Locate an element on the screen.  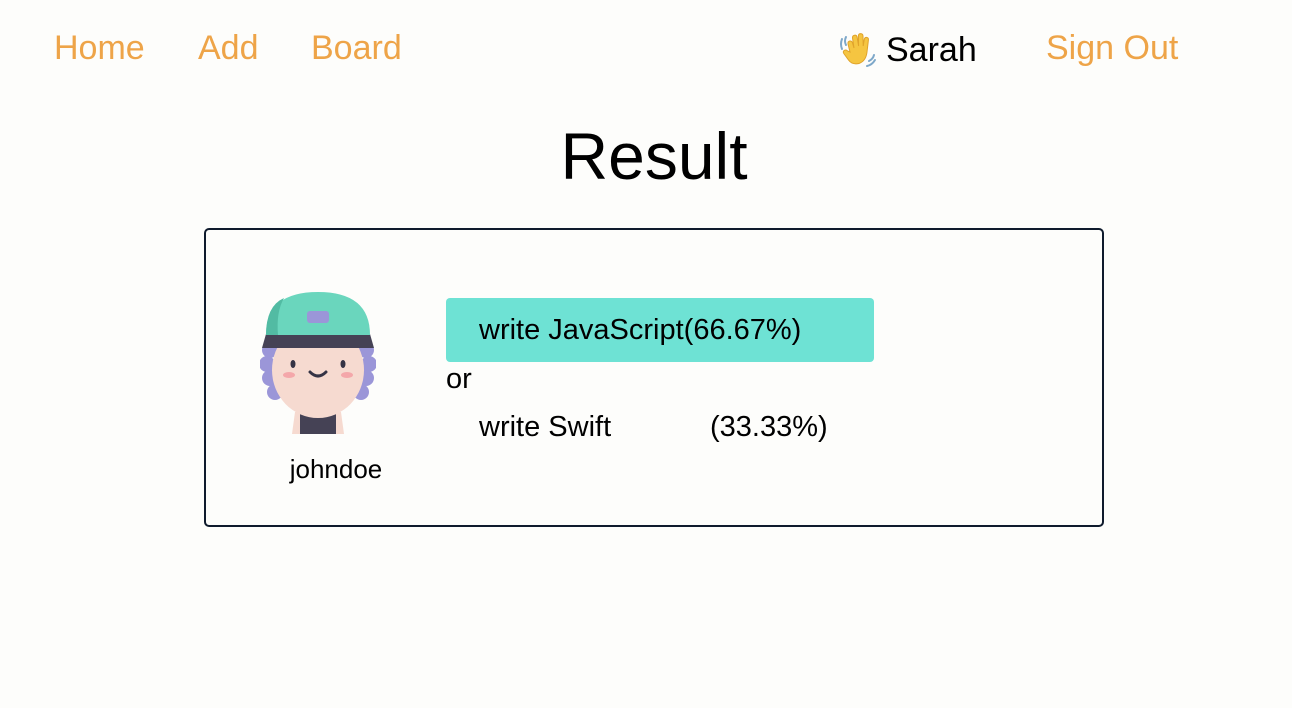
option-two-percent: (33.33%) is located at coordinates (769, 426).